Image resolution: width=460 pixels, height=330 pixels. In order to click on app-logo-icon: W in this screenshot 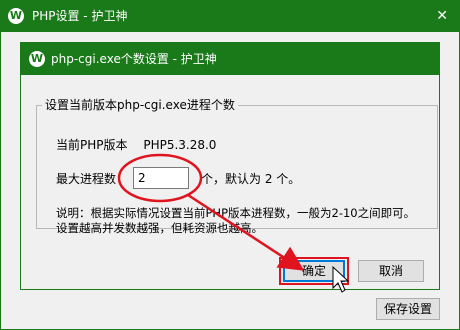, I will do `click(16, 16)`.